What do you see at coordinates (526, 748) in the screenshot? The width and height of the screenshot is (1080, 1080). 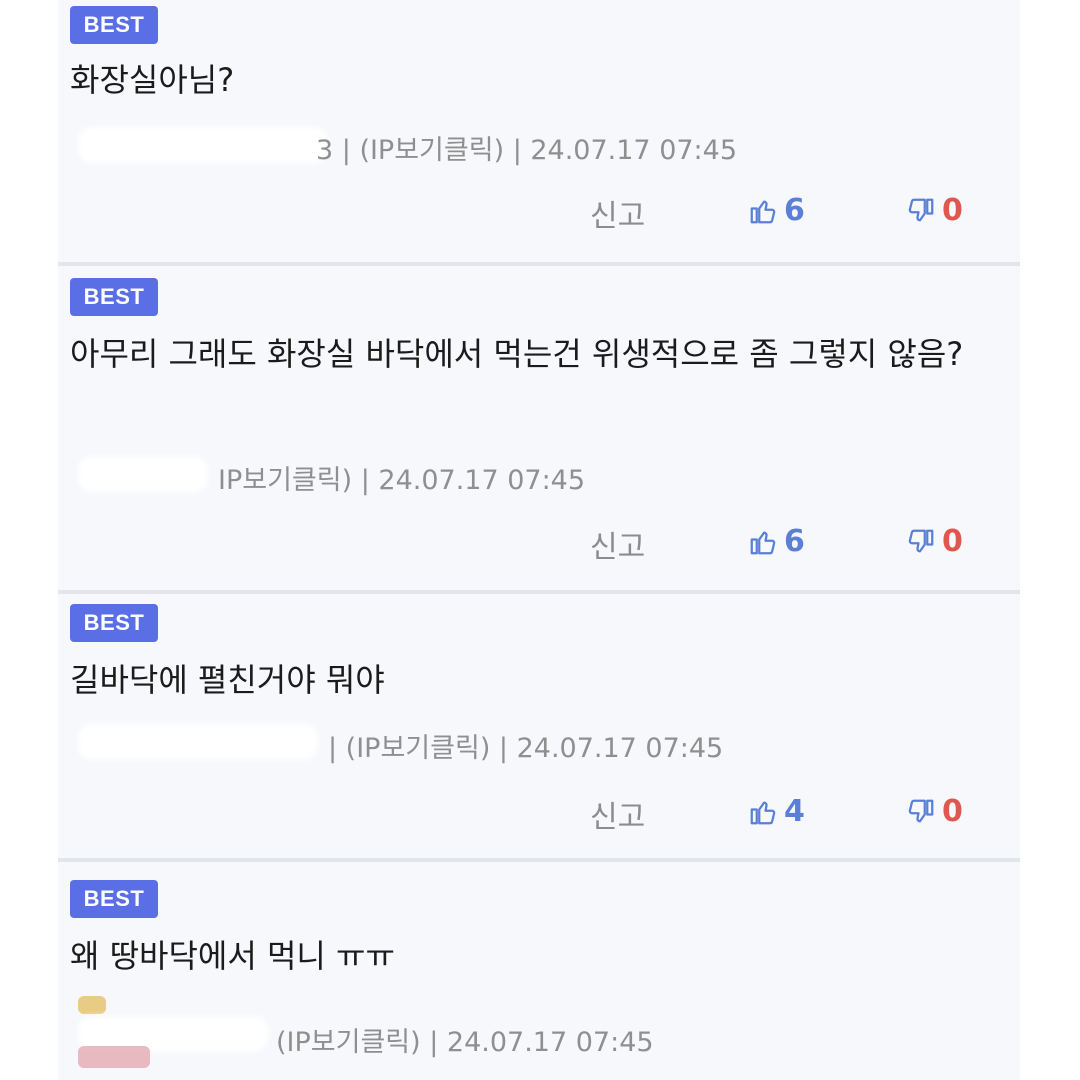 I see `comment-meta: | (IP보기클릭) | 24.07.17 07:45` at bounding box center [526, 748].